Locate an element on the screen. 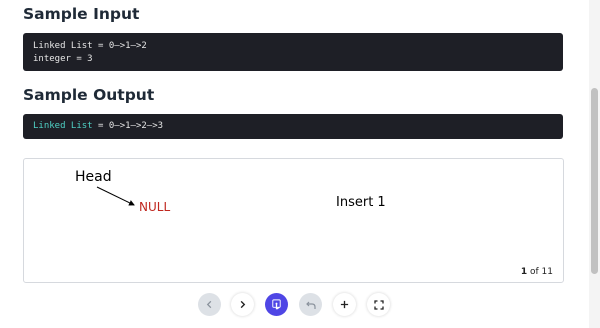  code-keyword: Linked List is located at coordinates (63, 126).